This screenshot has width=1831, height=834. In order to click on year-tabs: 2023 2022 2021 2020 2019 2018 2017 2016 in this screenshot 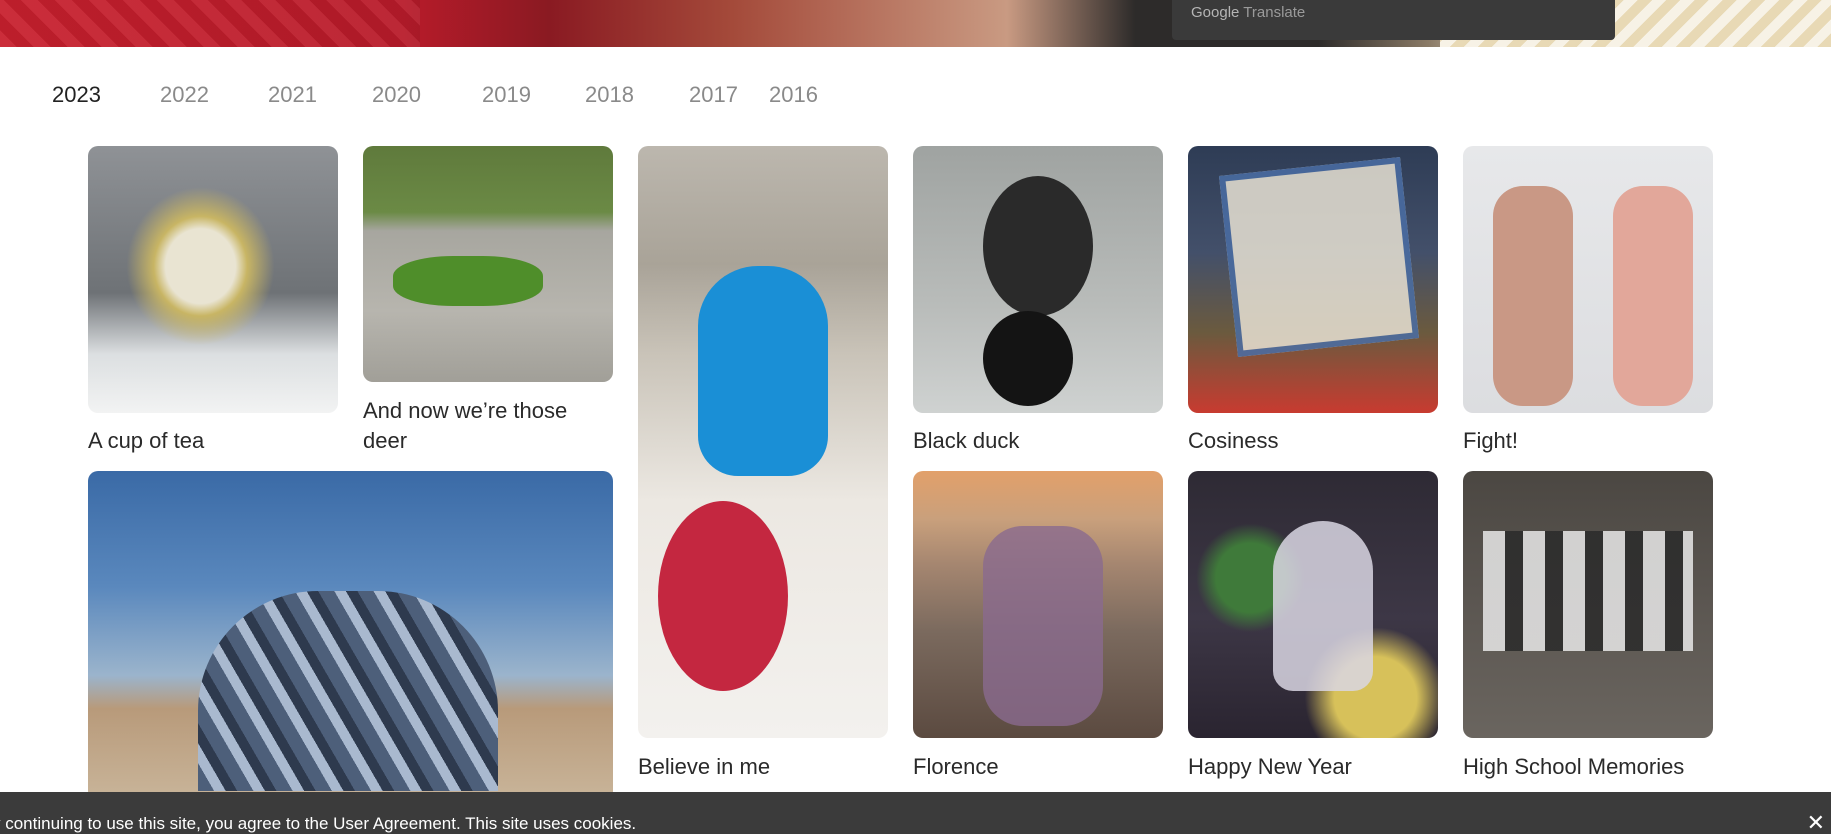, I will do `click(435, 95)`.